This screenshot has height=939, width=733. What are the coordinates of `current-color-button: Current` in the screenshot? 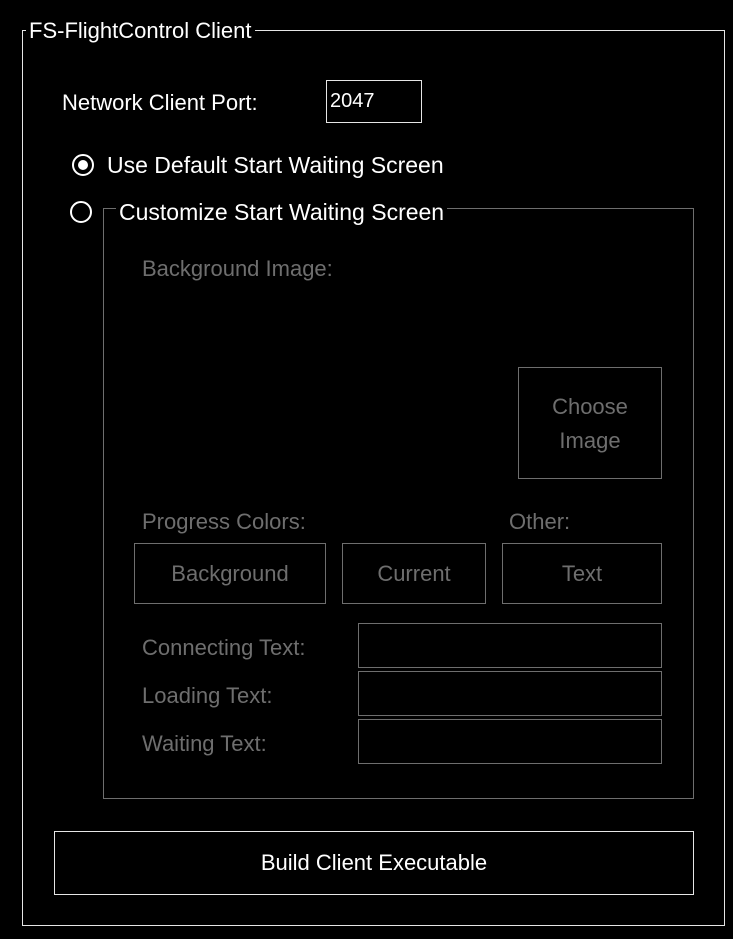 It's located at (414, 573).